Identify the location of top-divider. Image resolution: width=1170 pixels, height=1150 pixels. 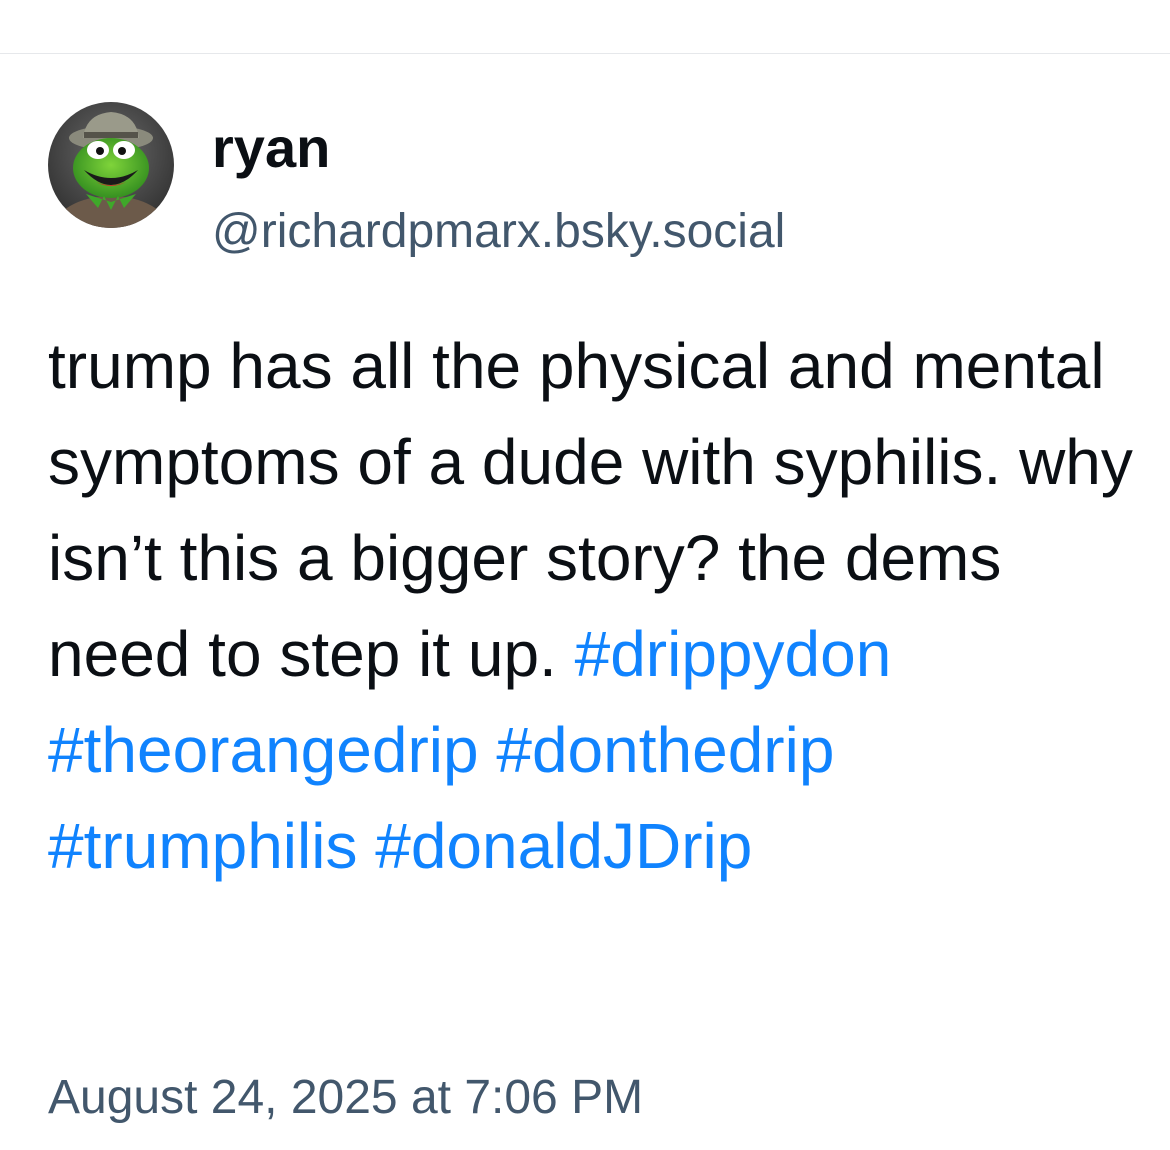
(585, 53).